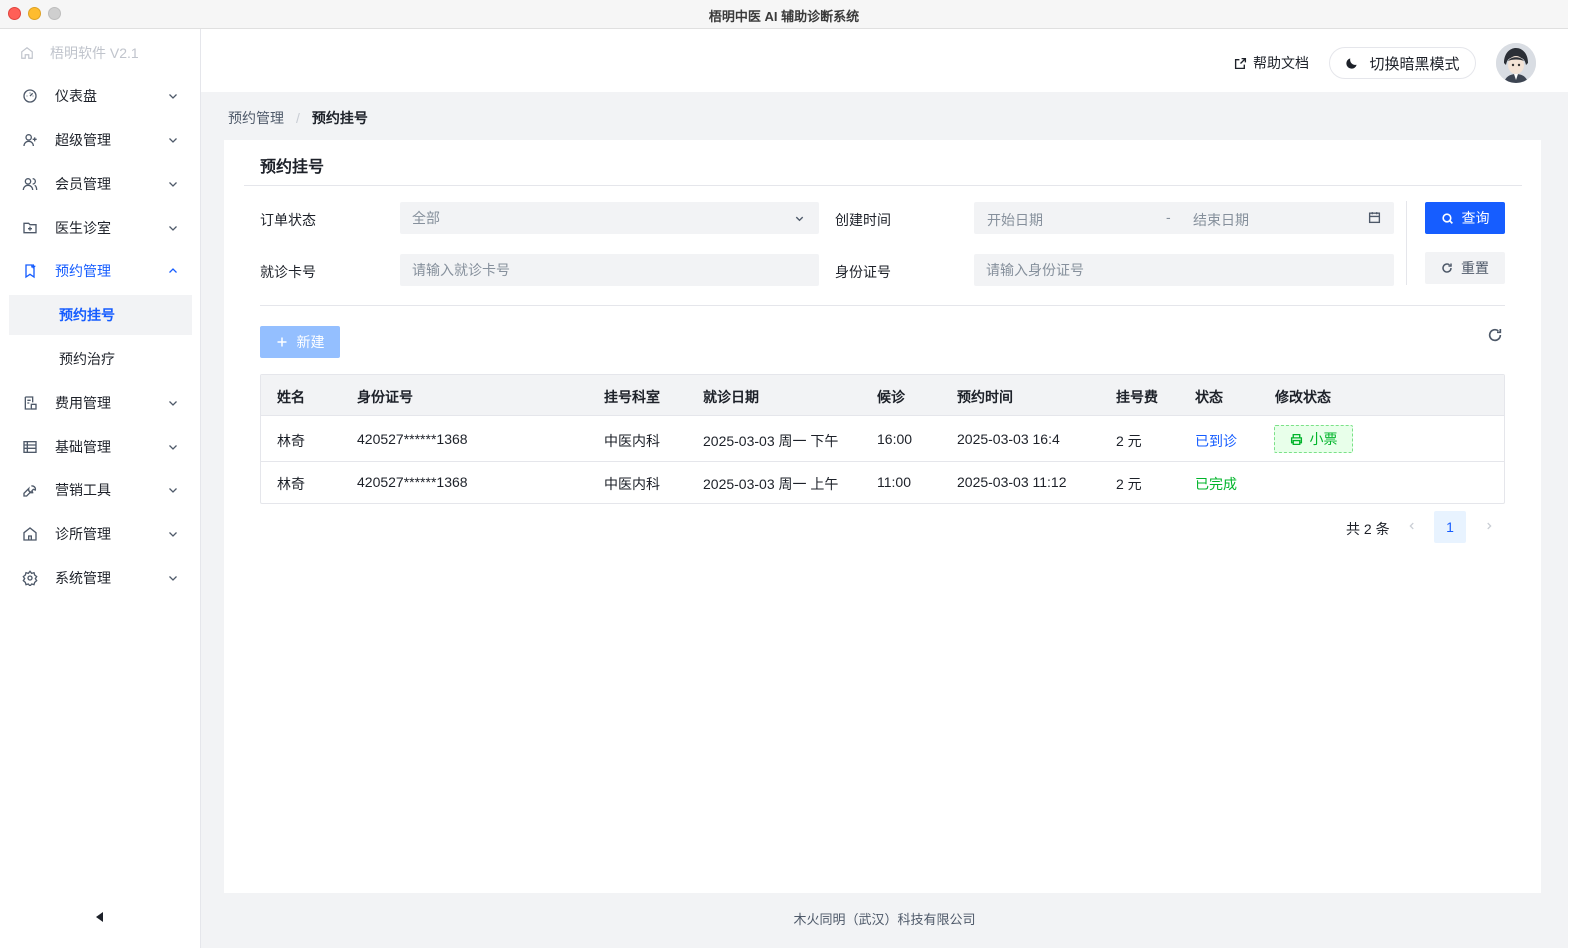  What do you see at coordinates (412, 439) in the screenshot?
I see `cell-id-no: 420527******1368` at bounding box center [412, 439].